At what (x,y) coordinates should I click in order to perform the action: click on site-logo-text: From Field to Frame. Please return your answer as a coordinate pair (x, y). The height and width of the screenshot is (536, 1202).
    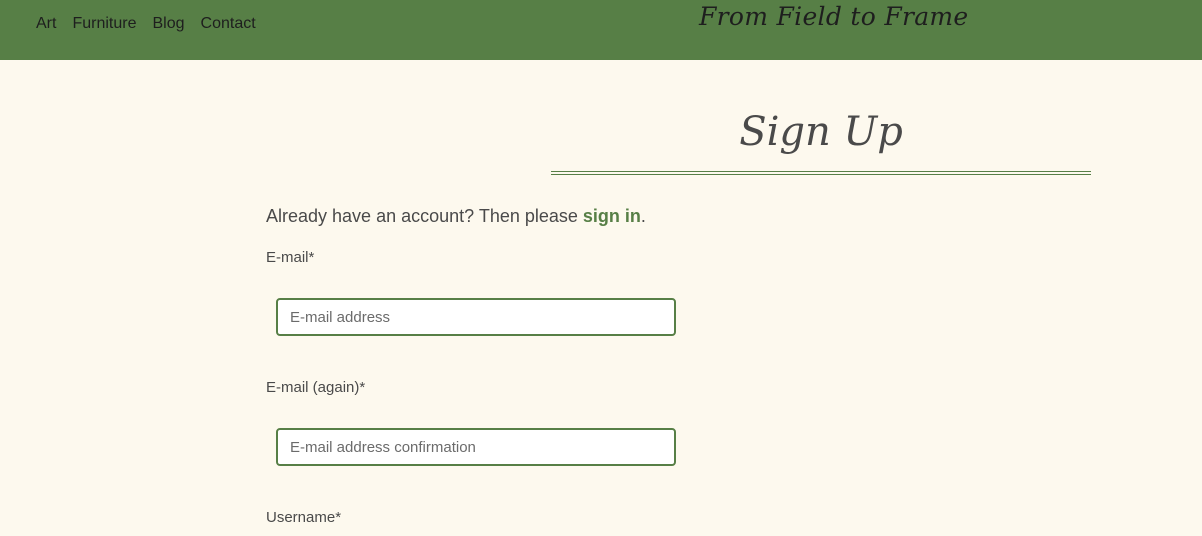
    Looking at the image, I should click on (834, 16).